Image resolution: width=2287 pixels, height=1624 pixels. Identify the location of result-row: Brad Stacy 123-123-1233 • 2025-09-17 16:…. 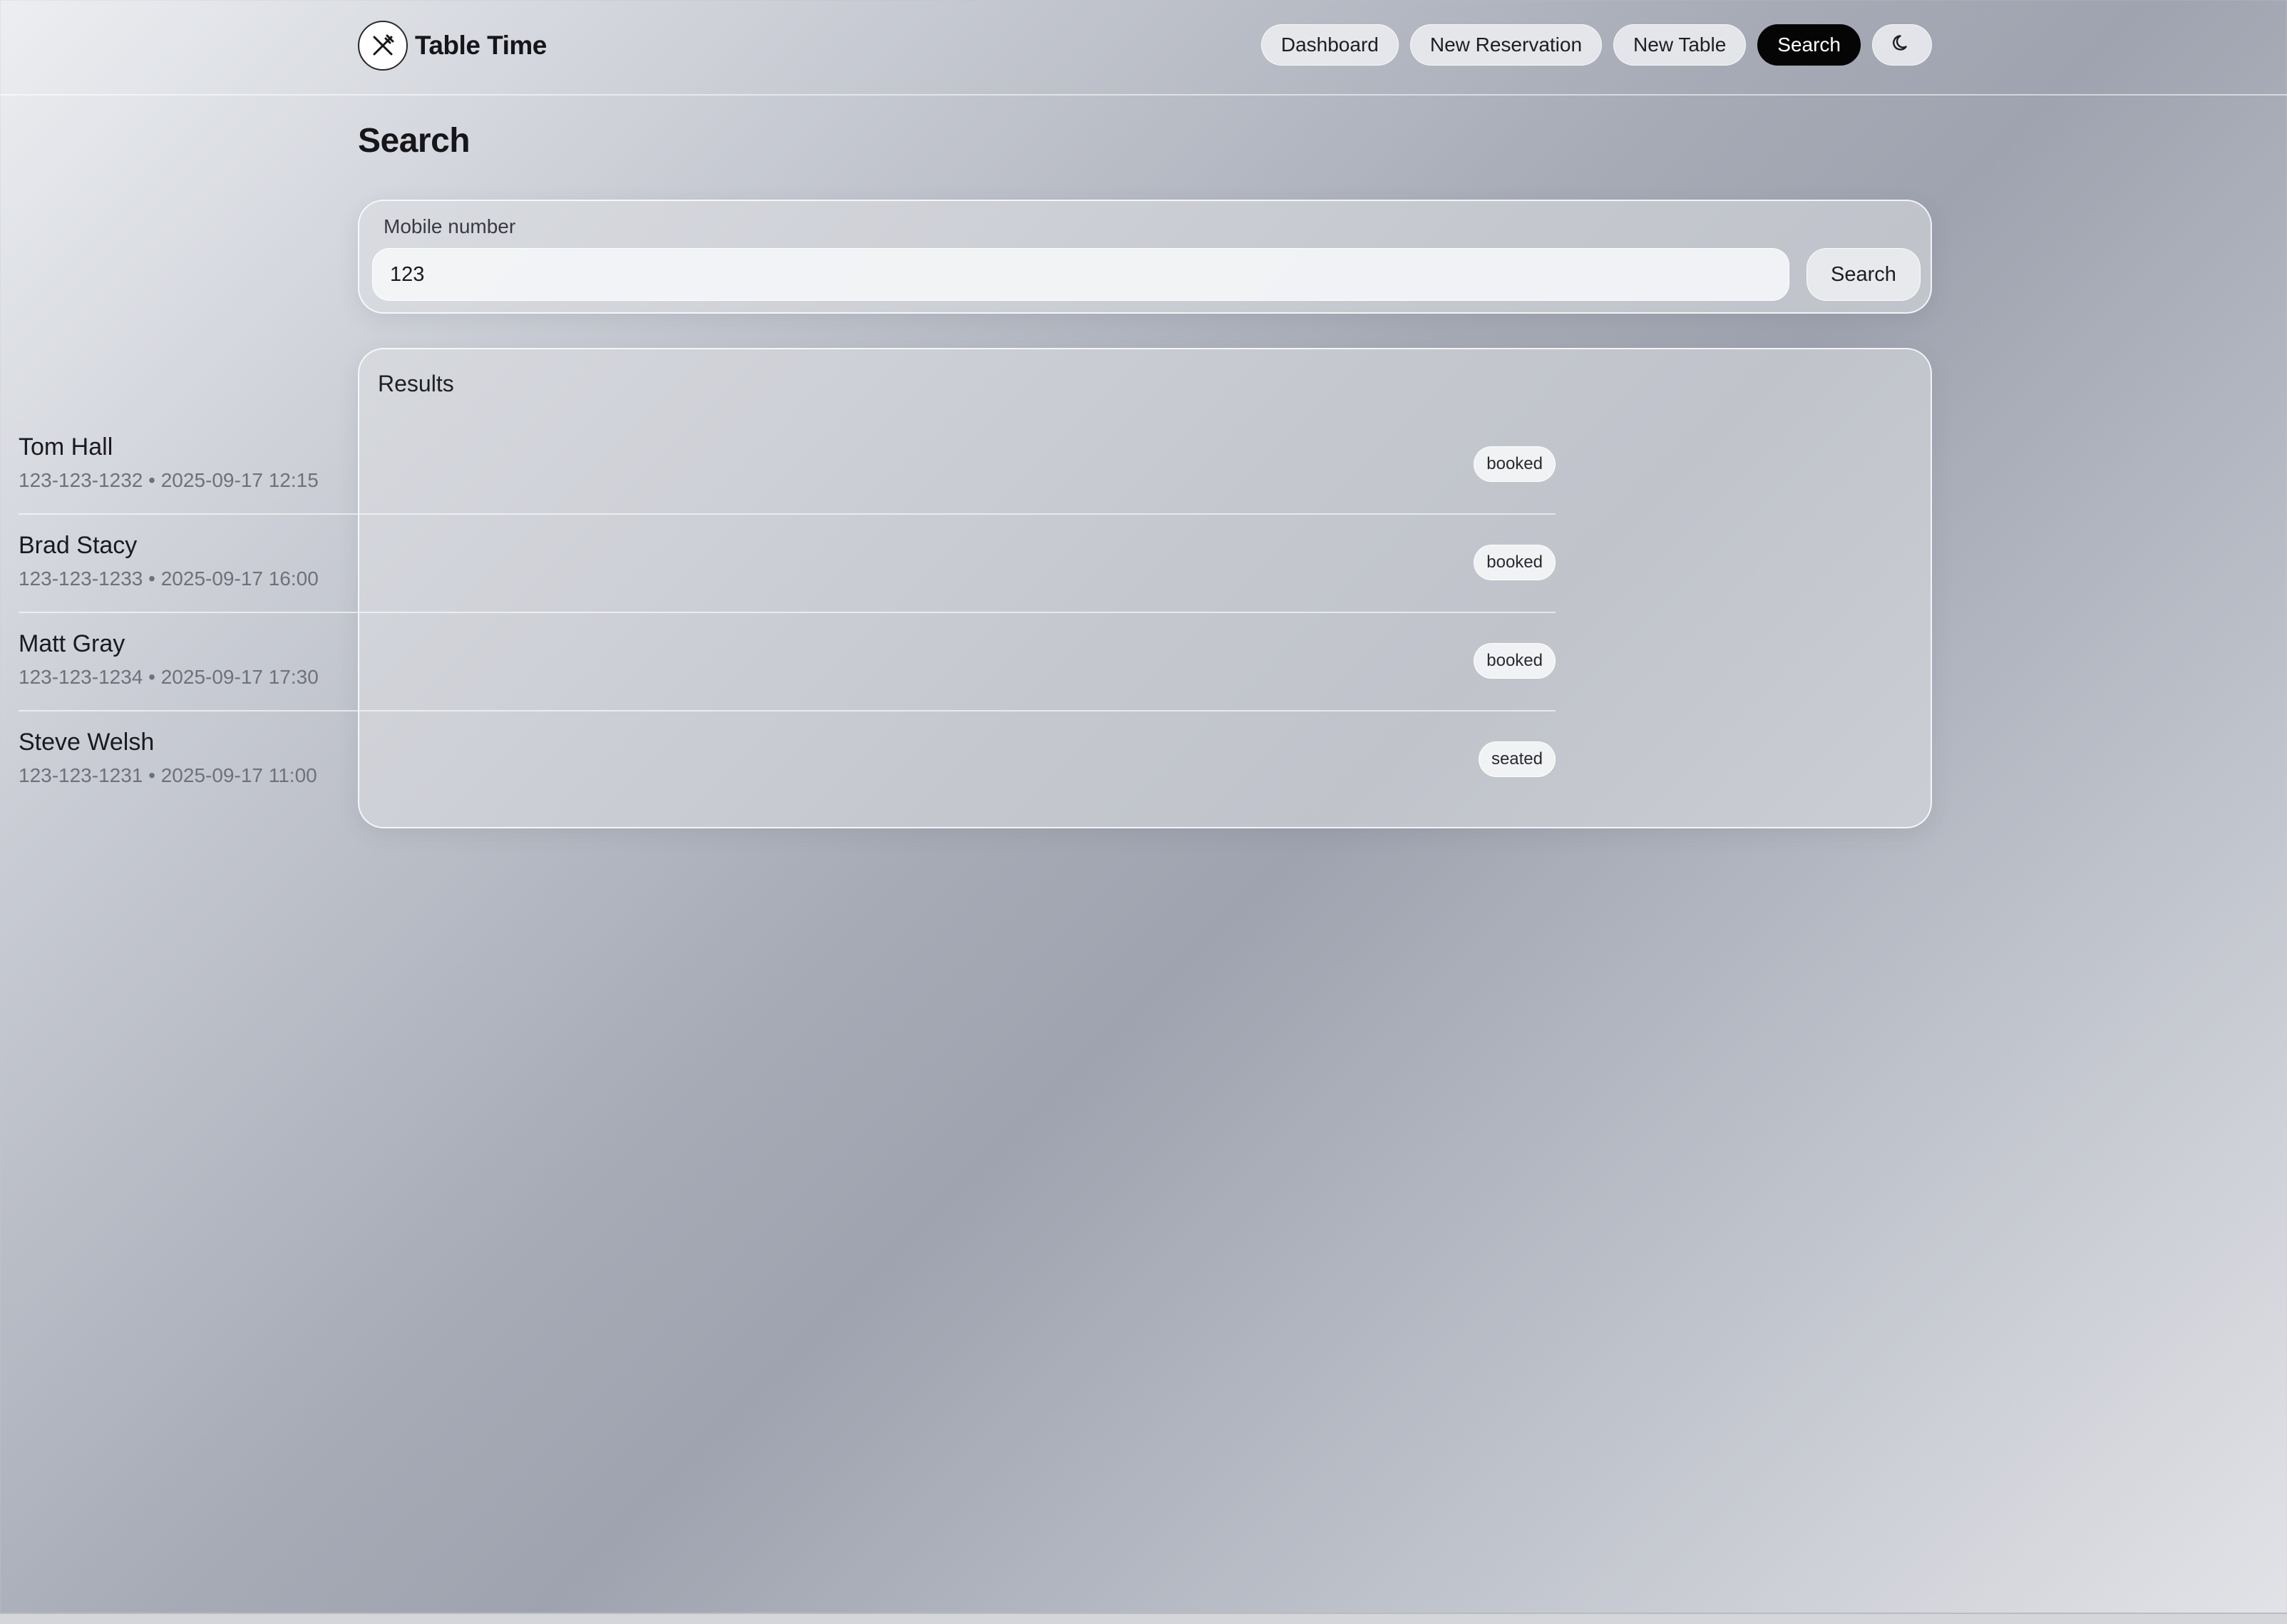
(787, 564).